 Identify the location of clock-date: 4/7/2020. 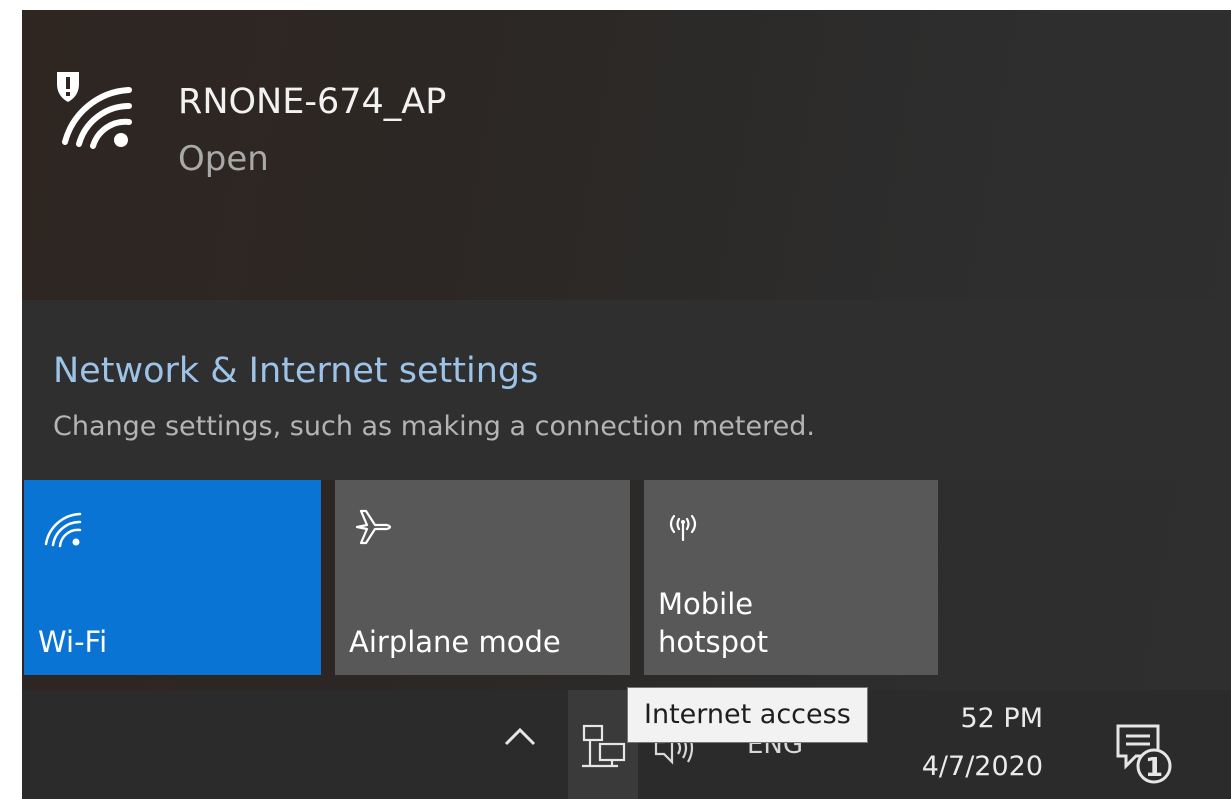
(982, 767).